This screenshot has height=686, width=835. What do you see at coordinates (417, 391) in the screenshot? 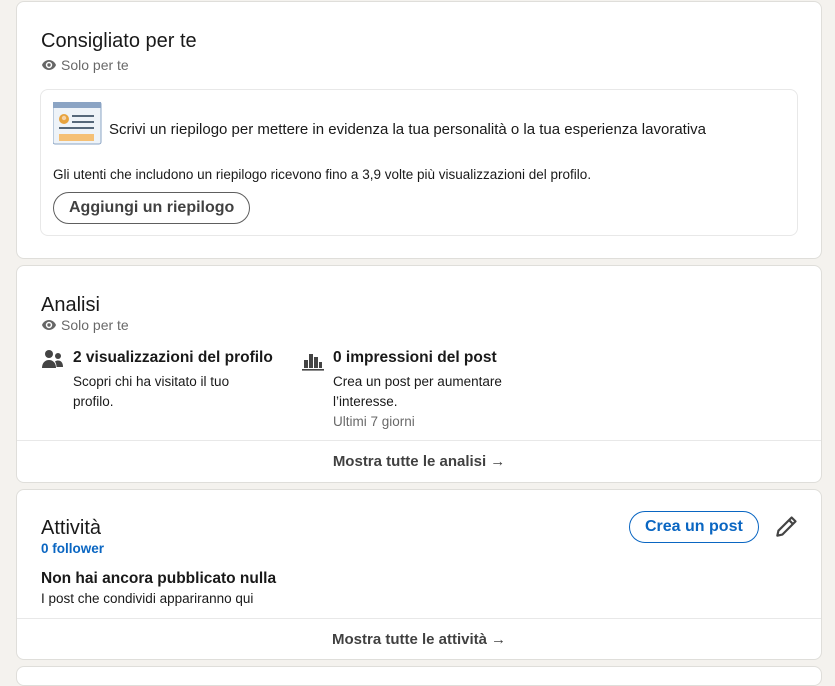
I see `post-impressions-description: Crea un post per aumentare l’interesse.` at bounding box center [417, 391].